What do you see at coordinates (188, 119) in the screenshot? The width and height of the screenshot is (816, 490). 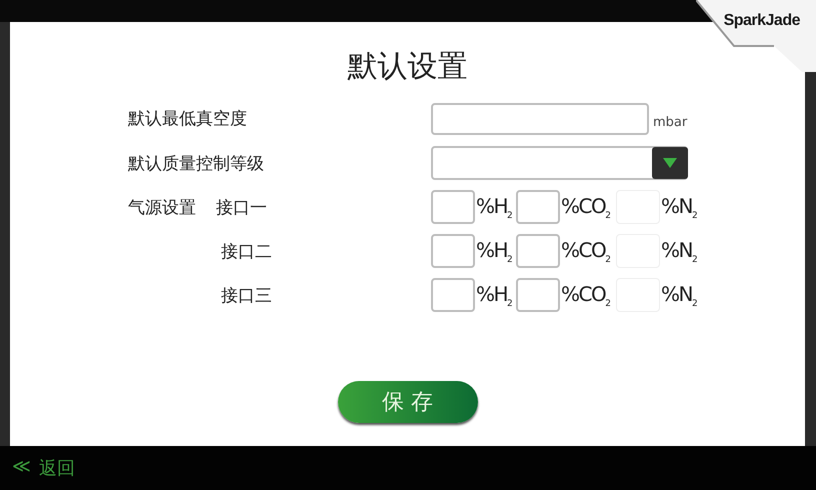 I see `field-label: 默认最低真空度` at bounding box center [188, 119].